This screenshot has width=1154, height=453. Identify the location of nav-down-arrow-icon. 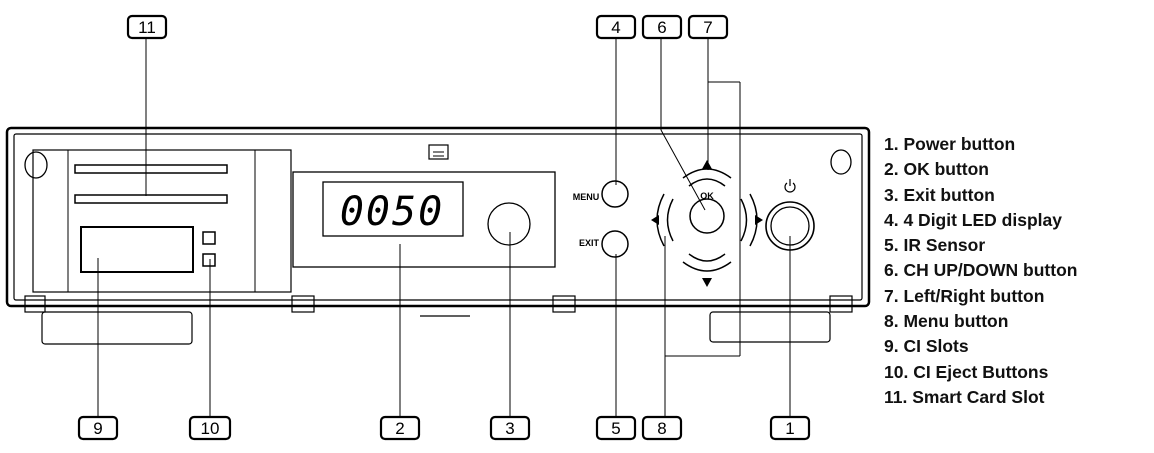
(707, 282).